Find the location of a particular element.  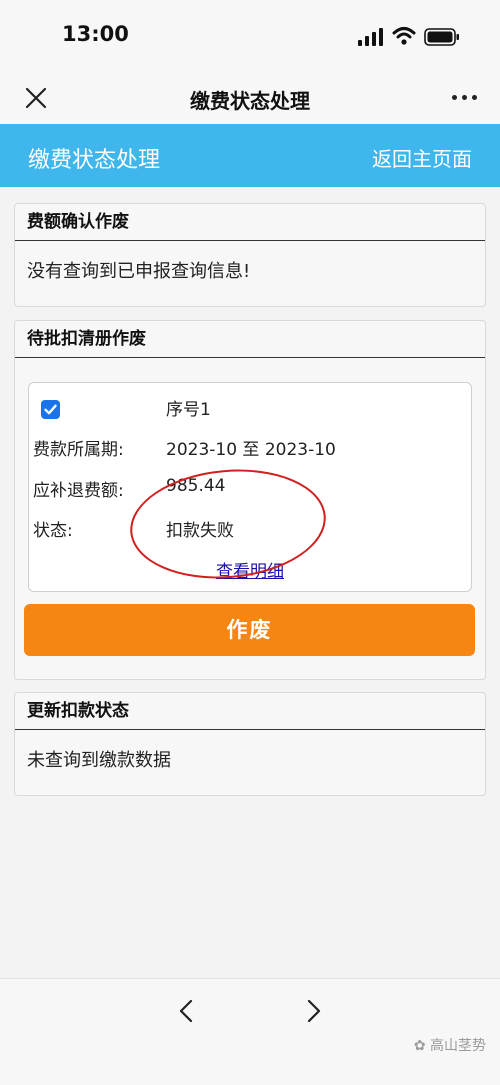

webview-nav-bar: 缴费状态处理 is located at coordinates (250, 98).